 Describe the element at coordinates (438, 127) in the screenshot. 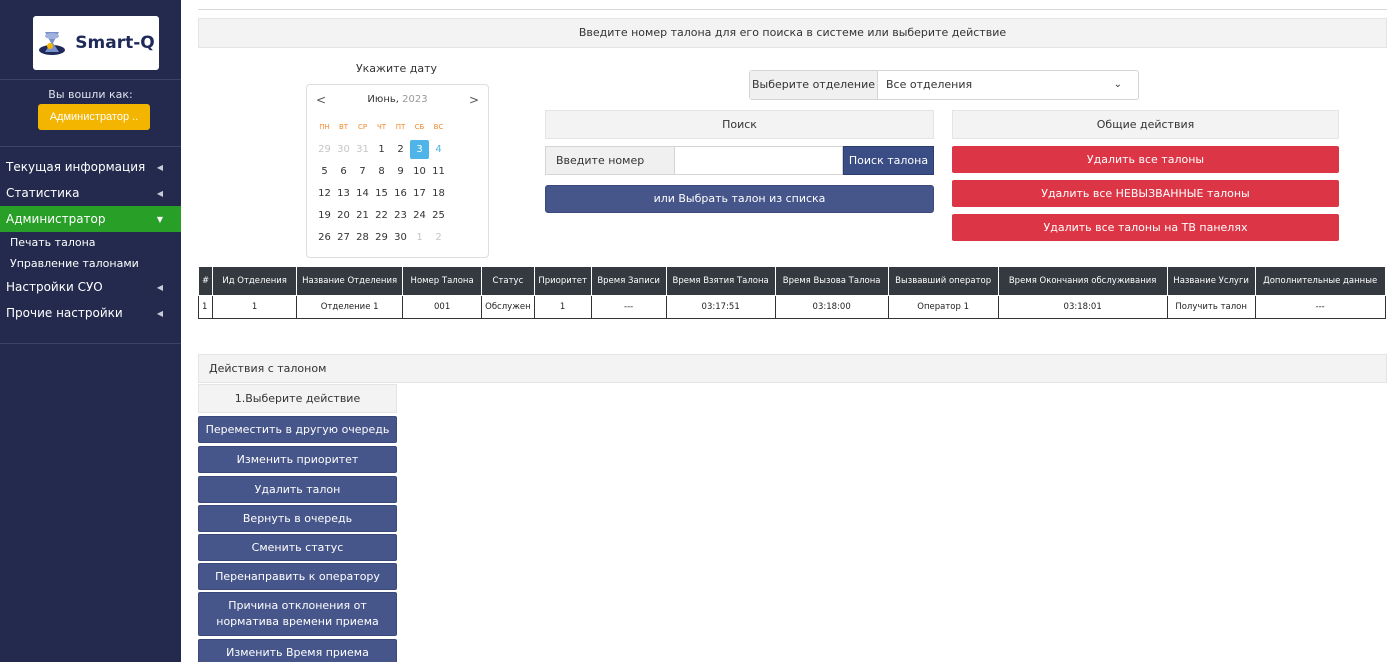

I see `weekday-label: ВС` at that location.